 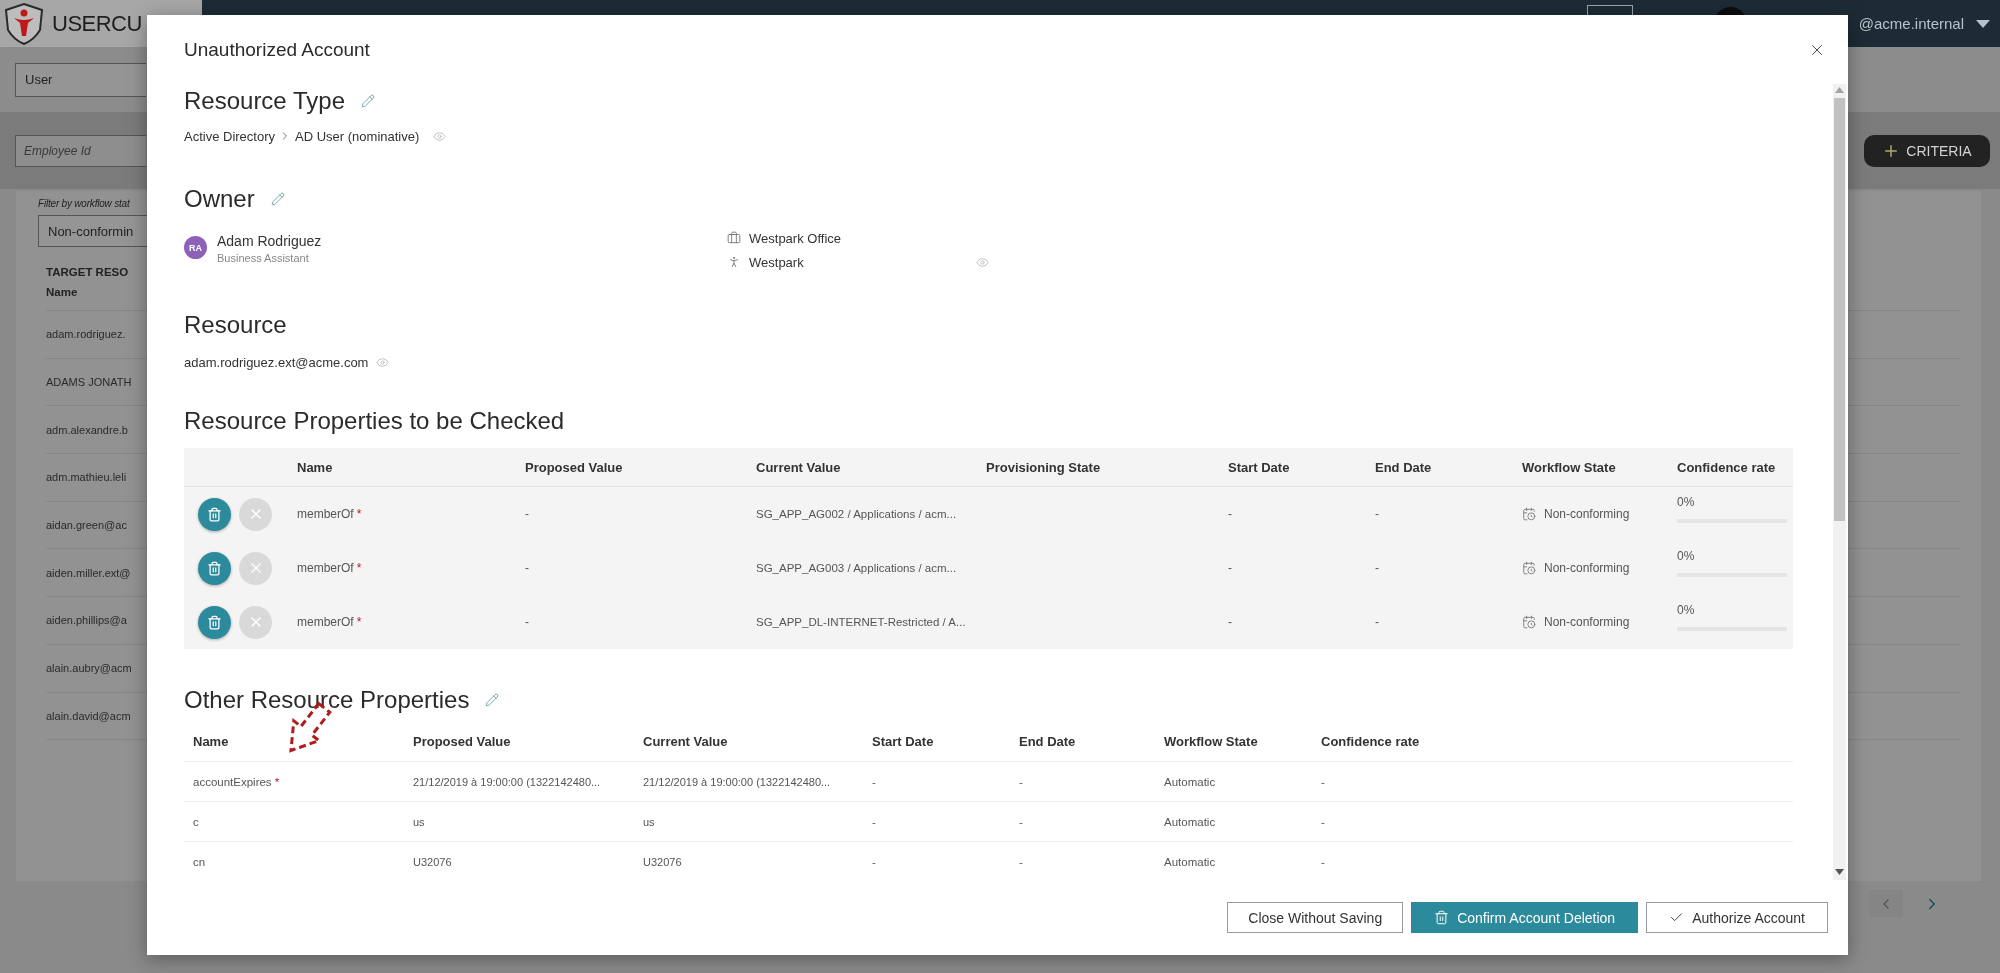 What do you see at coordinates (649, 821) in the screenshot?
I see `table-cell: us` at bounding box center [649, 821].